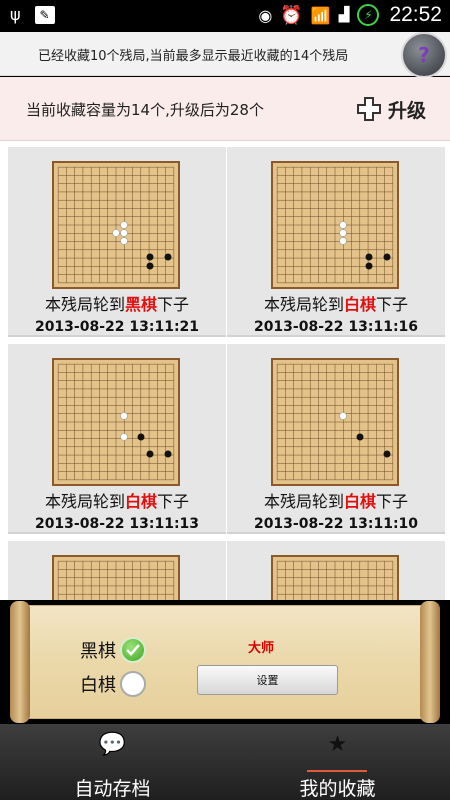 Image resolution: width=450 pixels, height=800 pixels. I want to click on bottom-tab-bar: 💬 自动存档 ★ 我的收藏, so click(225, 762).